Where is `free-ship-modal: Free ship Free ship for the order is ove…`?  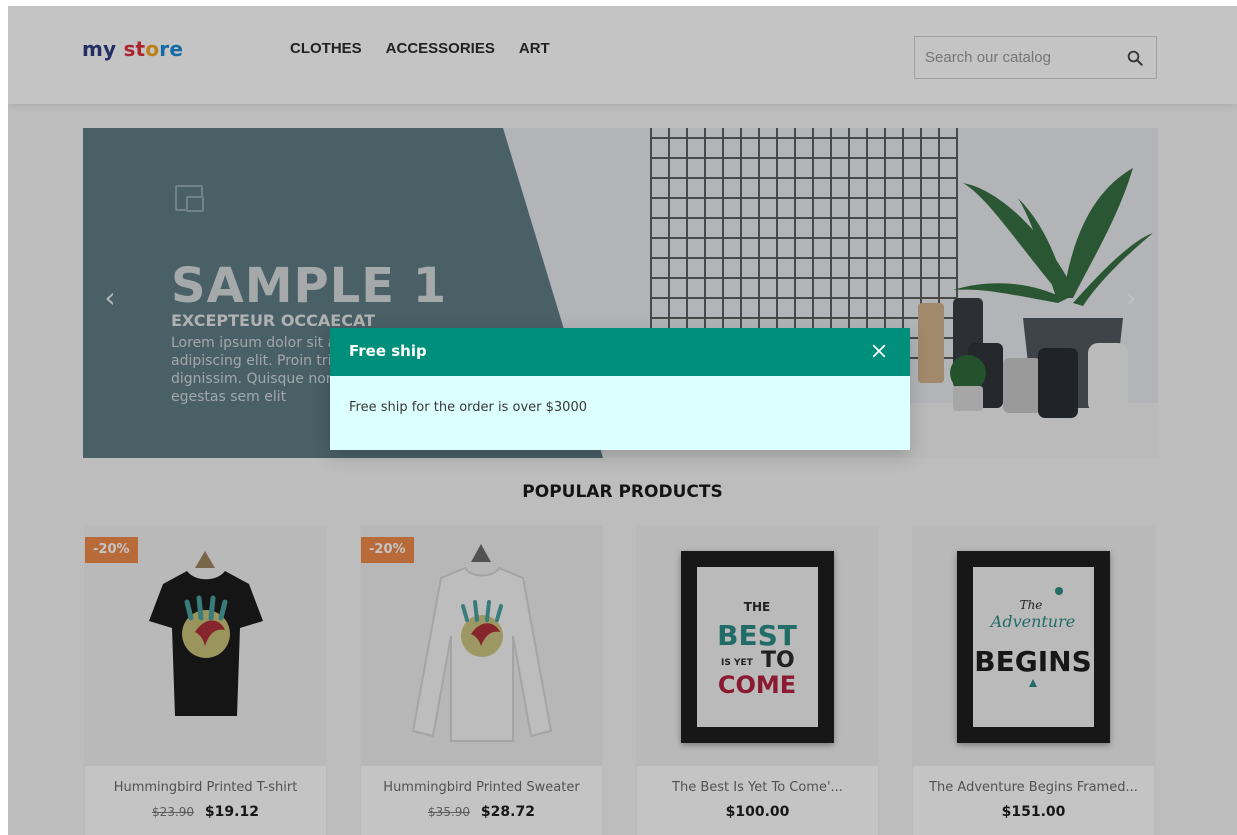
free-ship-modal: Free ship Free ship for the order is ove… is located at coordinates (620, 389).